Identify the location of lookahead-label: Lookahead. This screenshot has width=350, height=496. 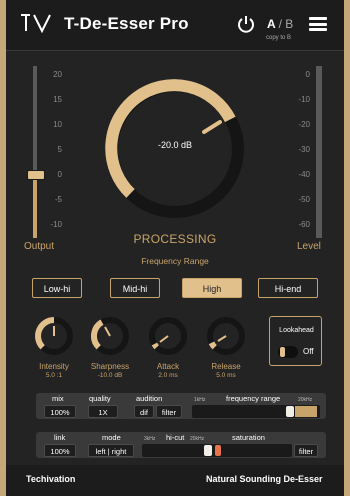
(296, 330).